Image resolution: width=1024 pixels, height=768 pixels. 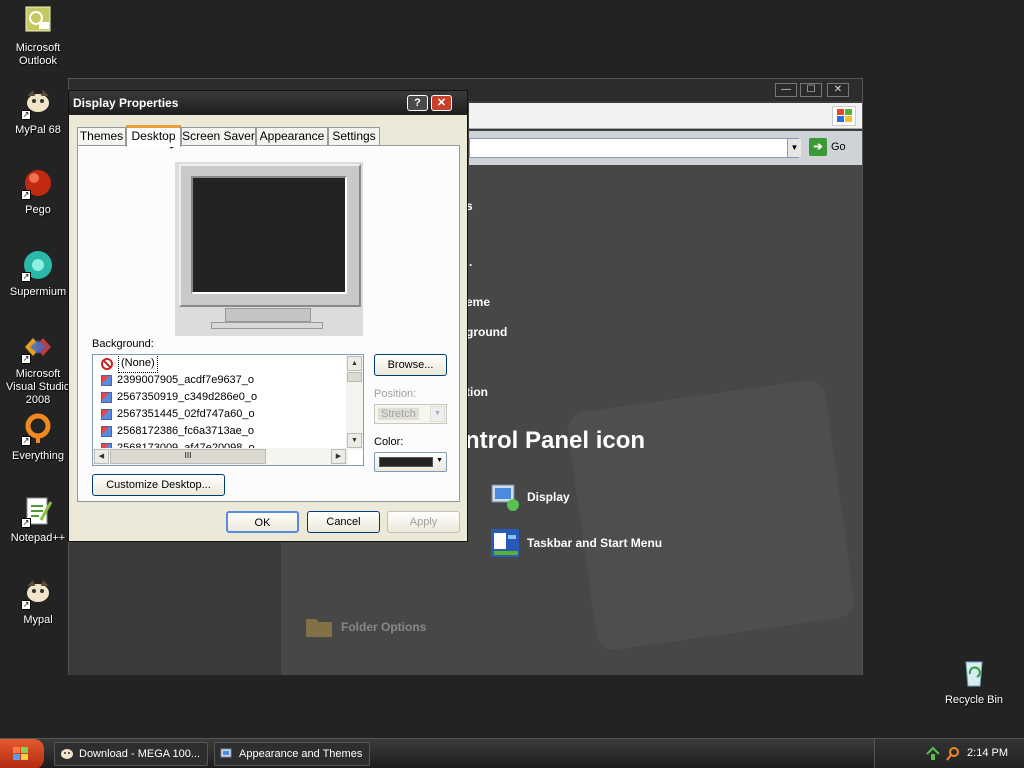 What do you see at coordinates (38, 265) in the screenshot?
I see `supermium-icon: ↗` at bounding box center [38, 265].